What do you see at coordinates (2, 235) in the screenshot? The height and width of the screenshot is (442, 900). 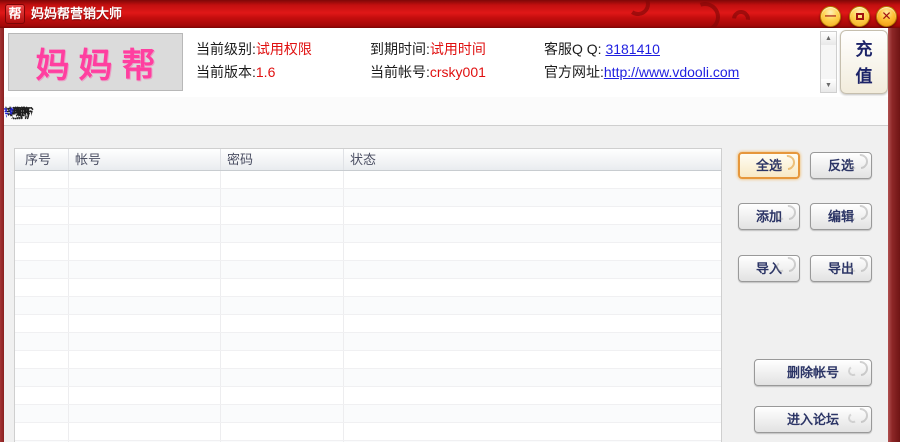 I see `window-border-left` at bounding box center [2, 235].